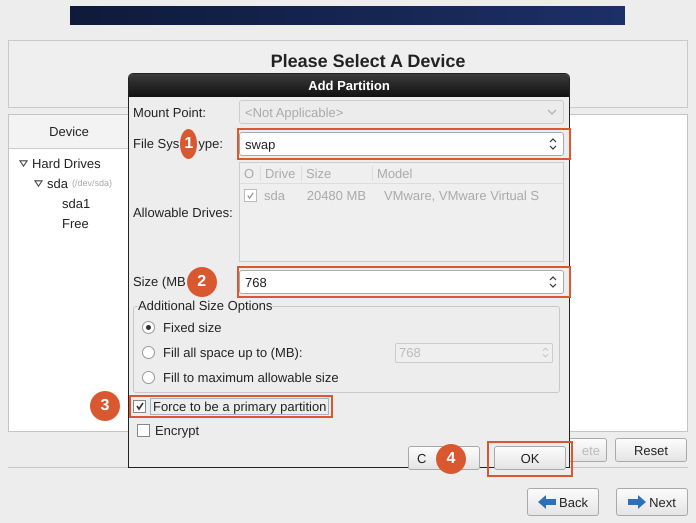 This screenshot has height=523, width=696. Describe the element at coordinates (192, 327) in the screenshot. I see `option-label: Fixed size` at that location.